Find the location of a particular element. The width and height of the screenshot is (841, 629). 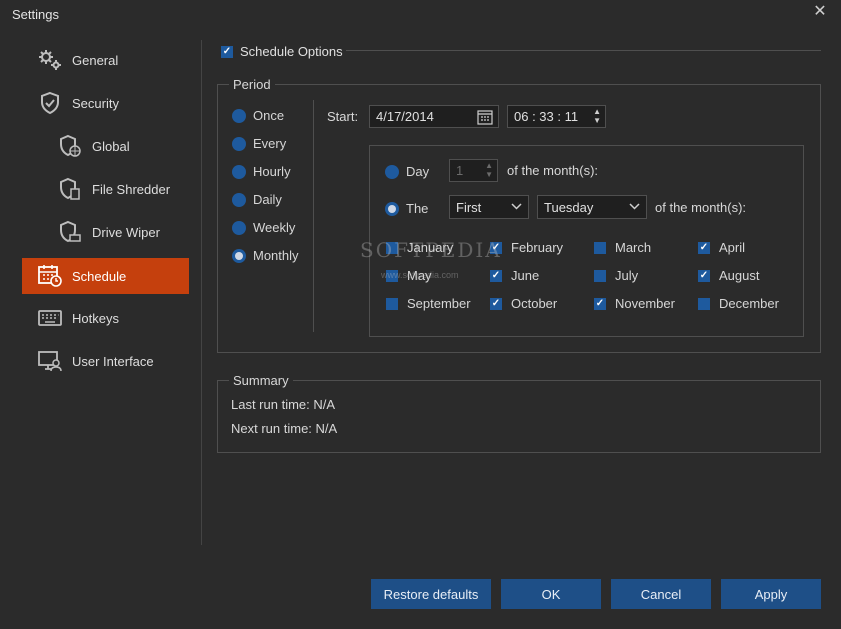

monitor-user-icon is located at coordinates (50, 361).